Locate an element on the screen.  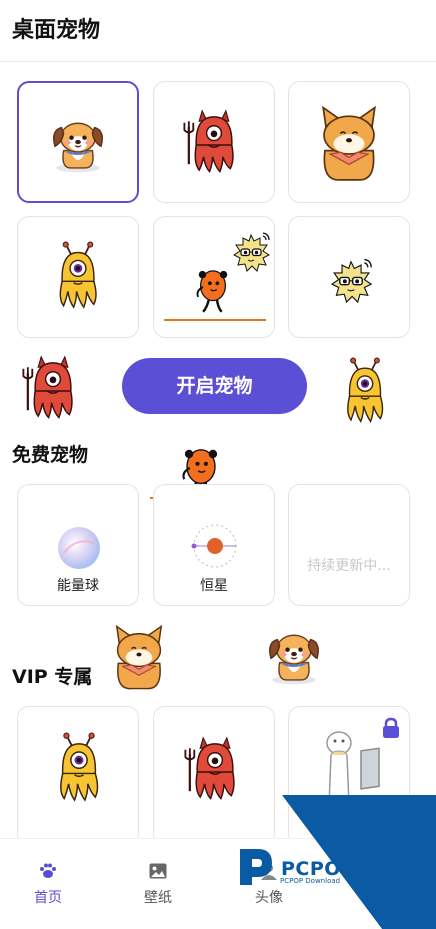
free-card-label: 恒星 is located at coordinates (214, 586).